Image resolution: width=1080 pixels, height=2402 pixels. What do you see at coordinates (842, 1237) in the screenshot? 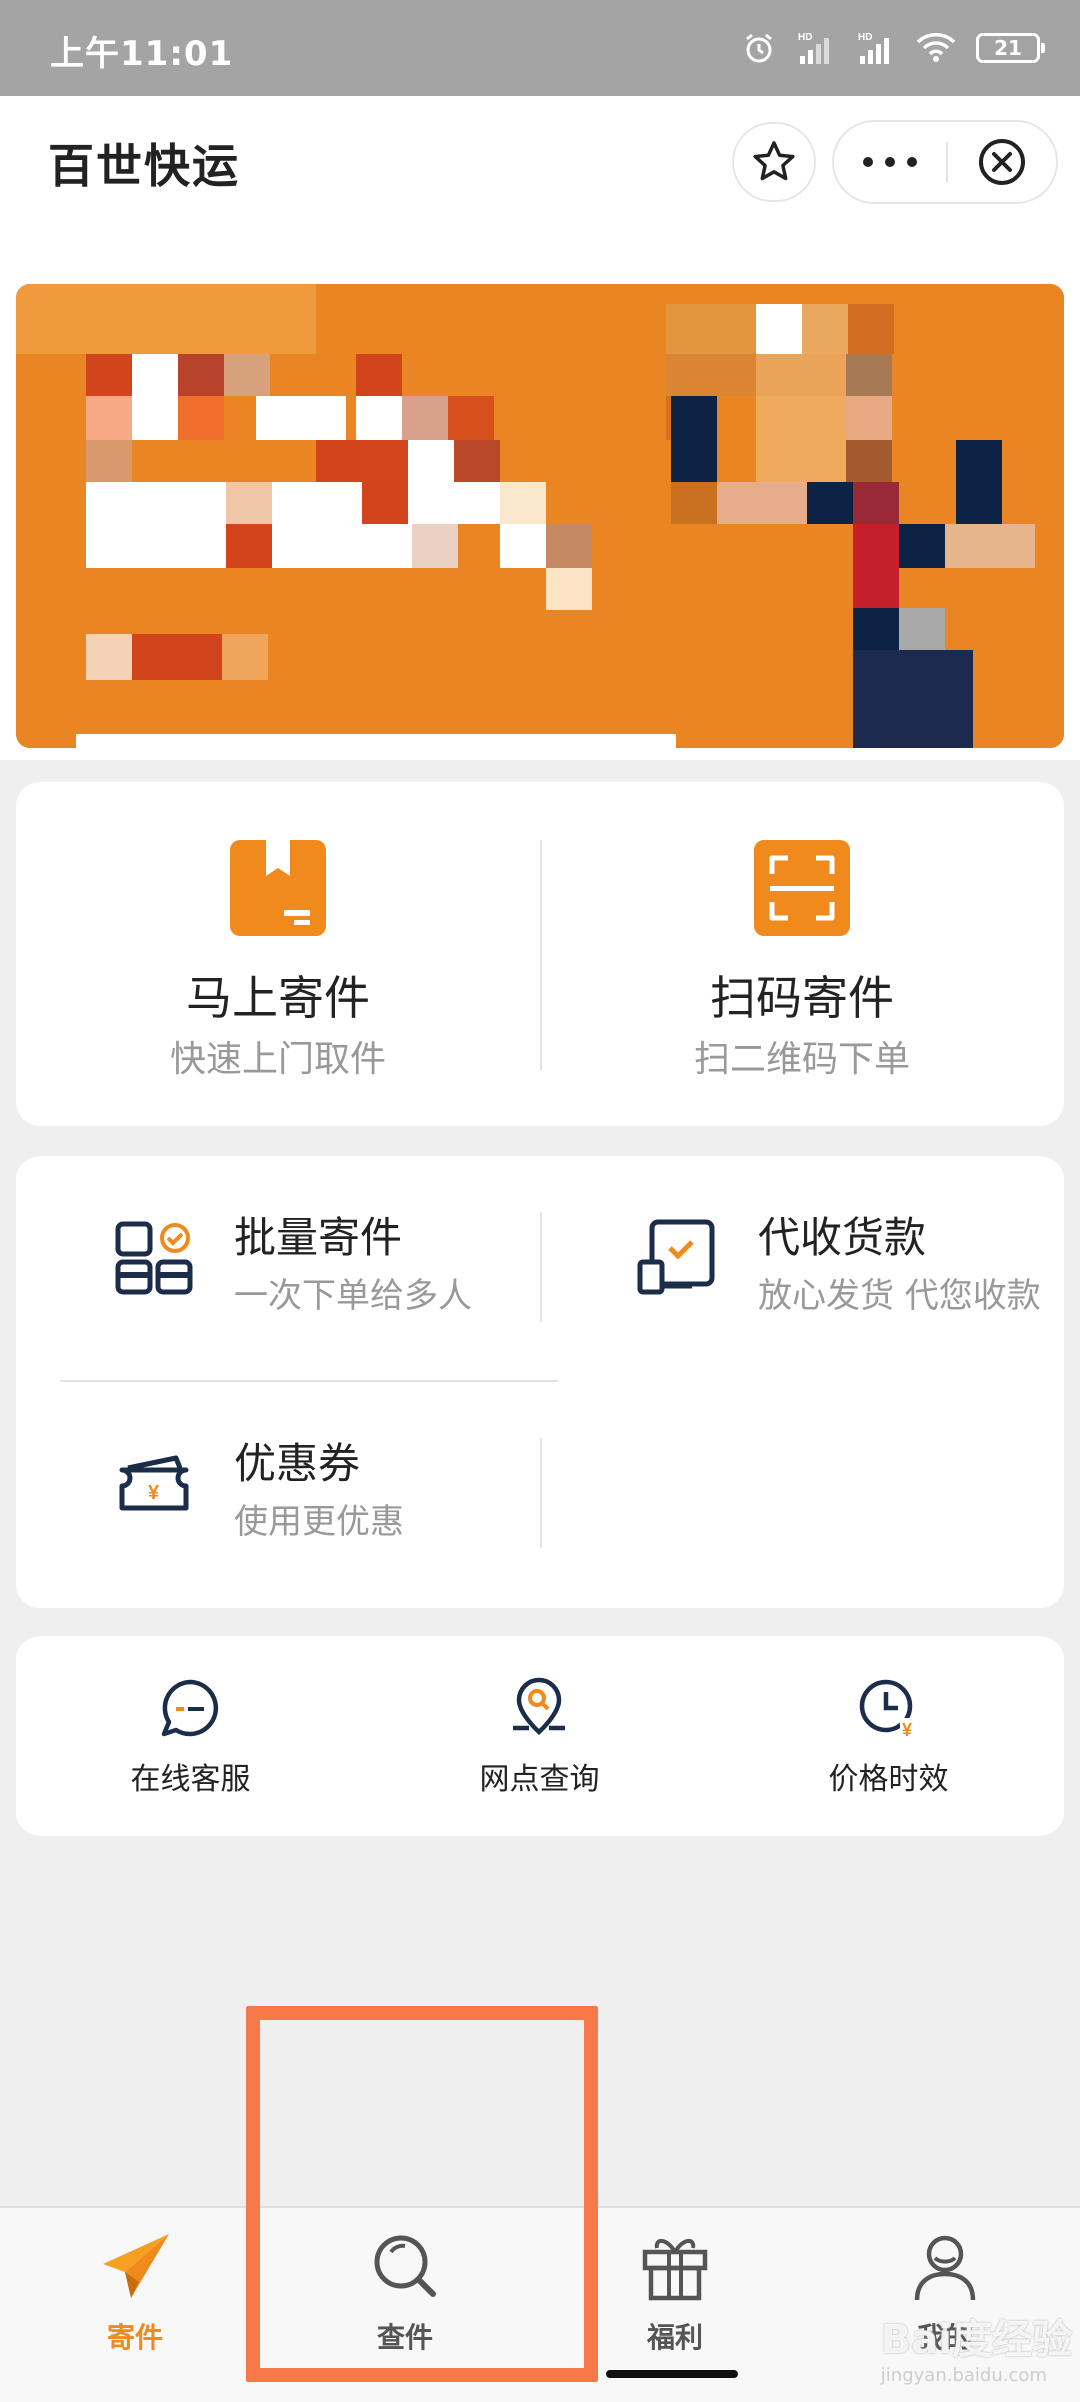
I see `cod-title: 代收货款` at bounding box center [842, 1237].